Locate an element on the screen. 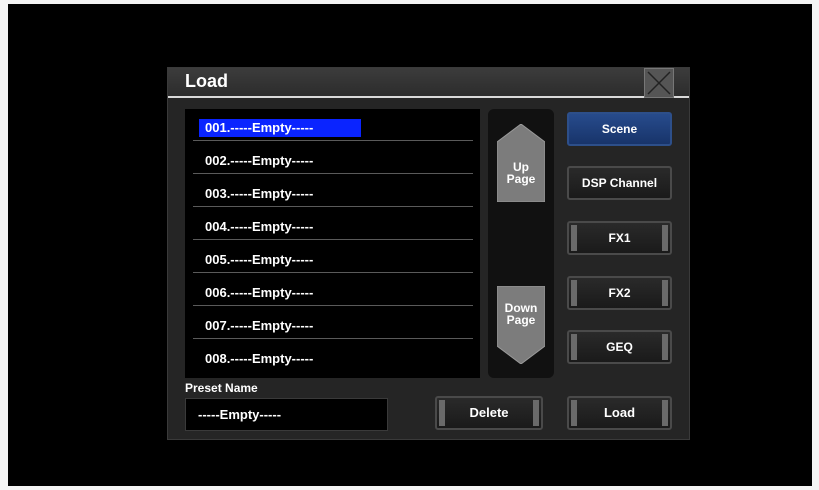 The width and height of the screenshot is (819, 490). page-down-button: Down Page is located at coordinates (521, 325).